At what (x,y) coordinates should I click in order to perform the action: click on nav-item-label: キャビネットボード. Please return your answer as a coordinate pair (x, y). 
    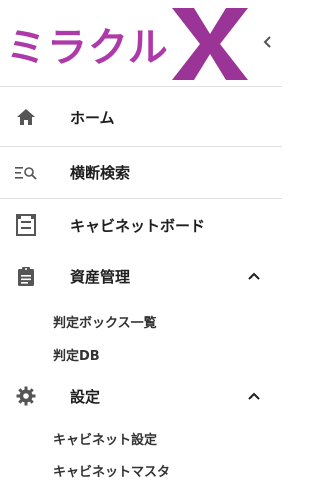
    Looking at the image, I should click on (138, 225).